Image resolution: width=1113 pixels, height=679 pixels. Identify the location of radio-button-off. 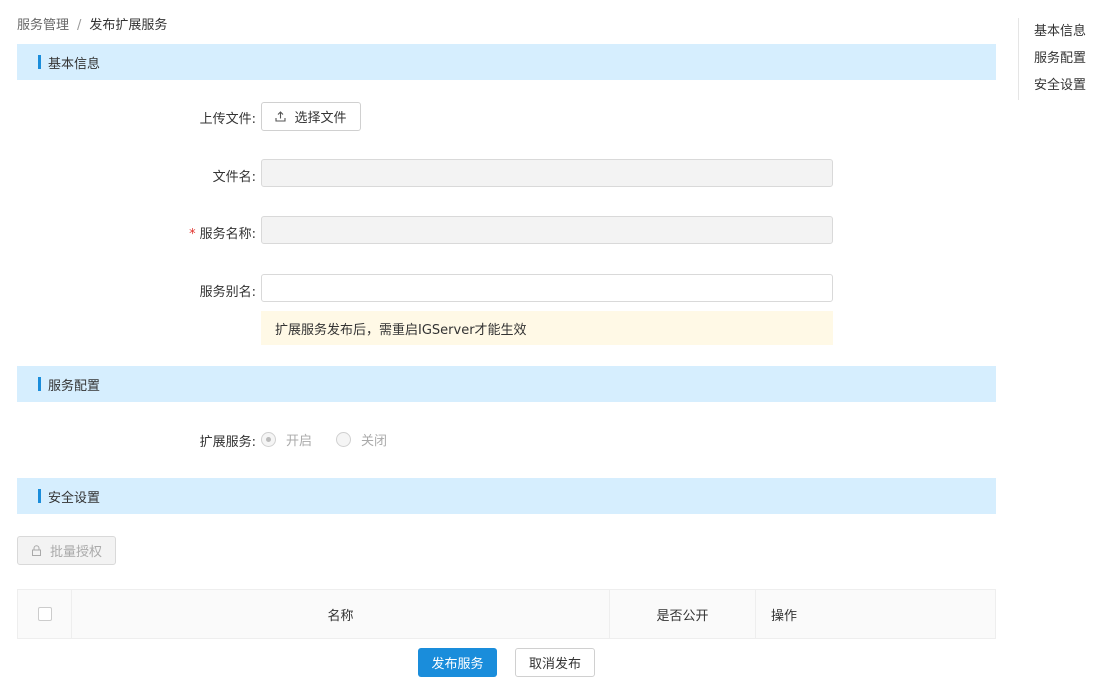
(344, 439).